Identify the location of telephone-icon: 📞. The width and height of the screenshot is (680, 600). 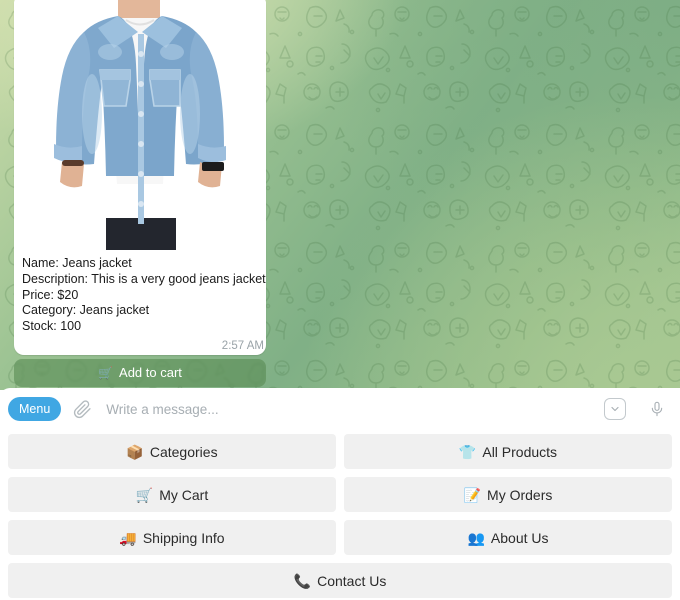
(302, 580).